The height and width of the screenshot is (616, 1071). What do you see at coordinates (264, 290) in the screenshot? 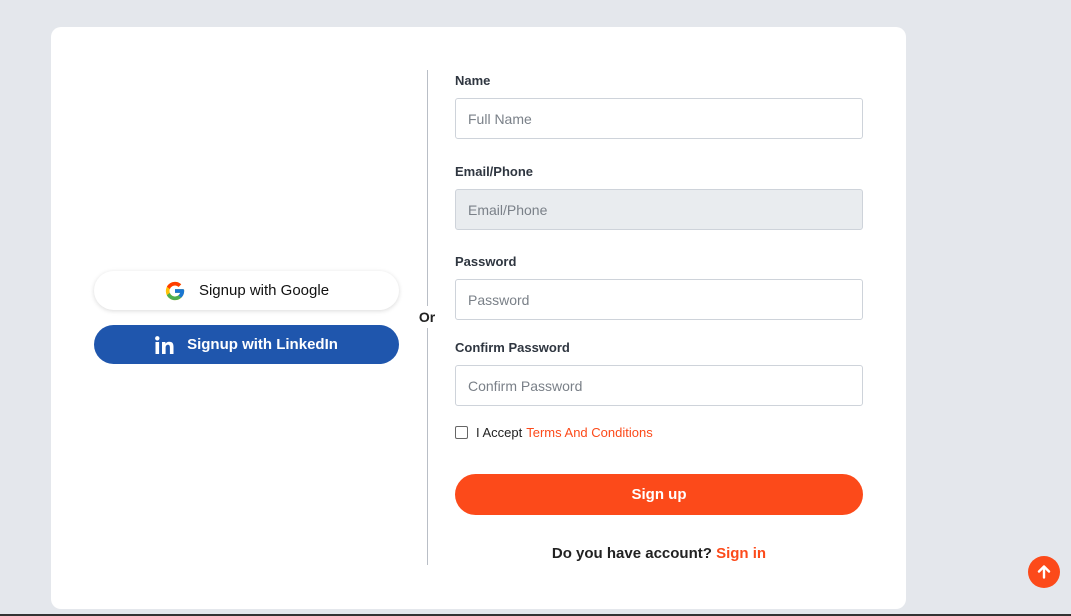
I see `signup-google-label: Signup with Google` at bounding box center [264, 290].